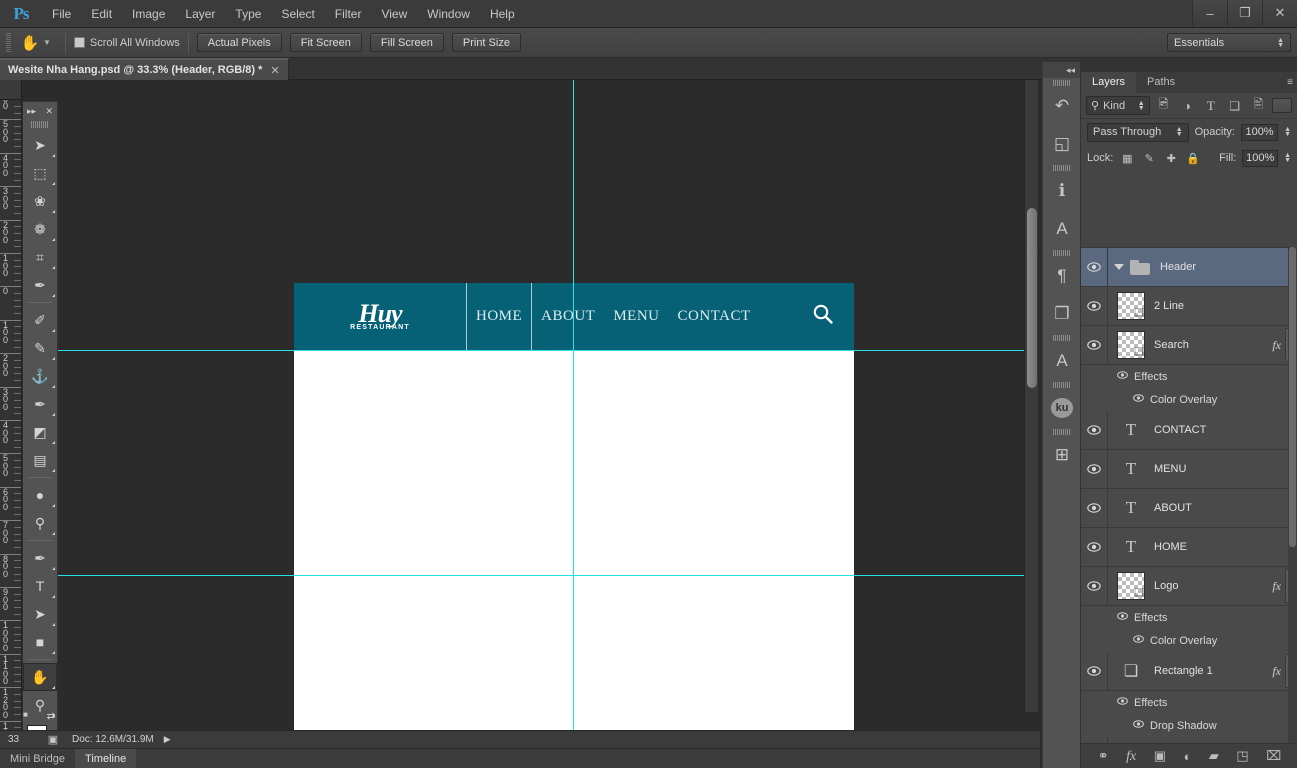 This screenshot has width=1297, height=768. I want to click on search-icon, so click(823, 316).